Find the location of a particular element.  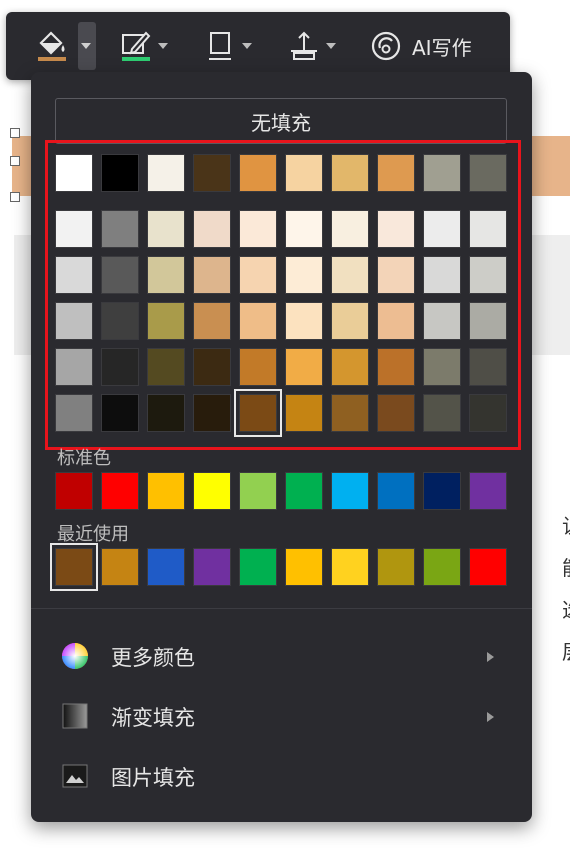

chevron-right-icon is located at coordinates (490, 657).